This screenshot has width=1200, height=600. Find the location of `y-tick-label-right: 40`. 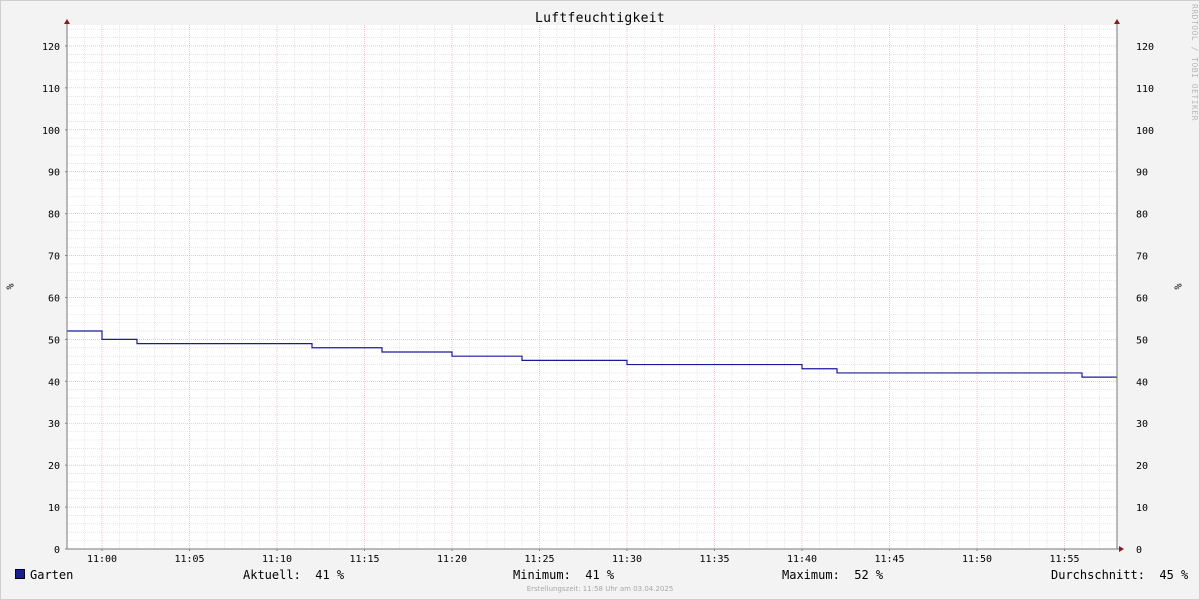

y-tick-label-right: 40 is located at coordinates (1142, 382).